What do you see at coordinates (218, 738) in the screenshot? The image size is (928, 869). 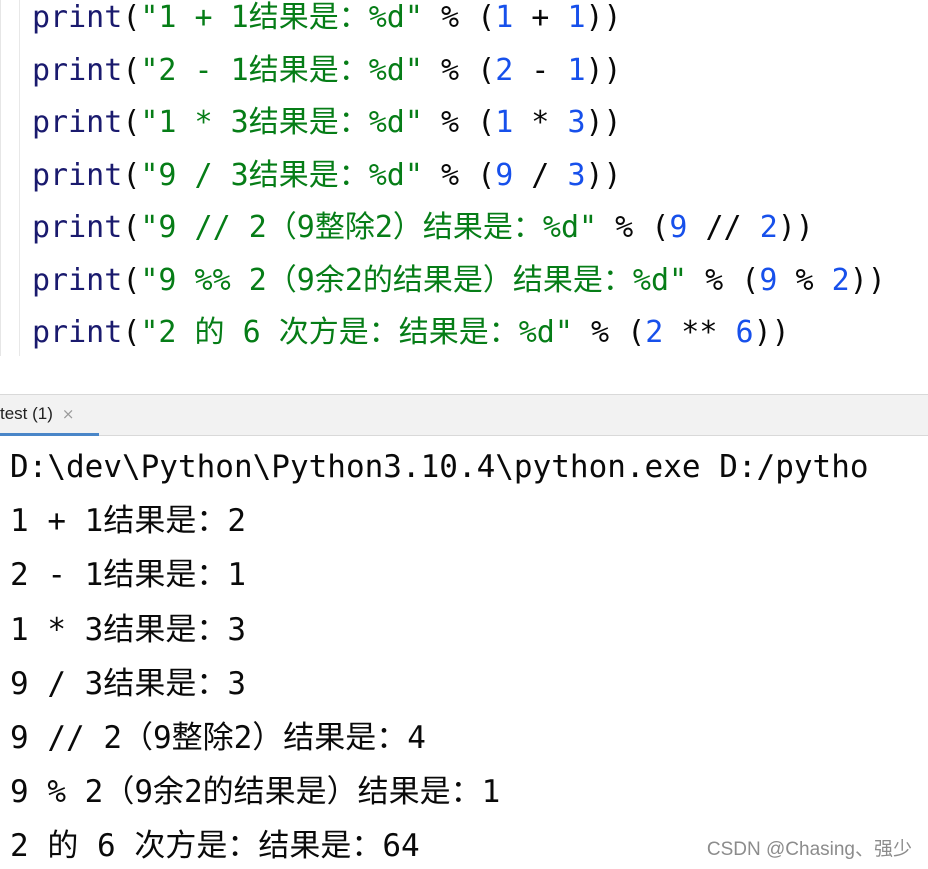 I see `console-output-line: 9 // 2（9整除2）结果是：4` at bounding box center [218, 738].